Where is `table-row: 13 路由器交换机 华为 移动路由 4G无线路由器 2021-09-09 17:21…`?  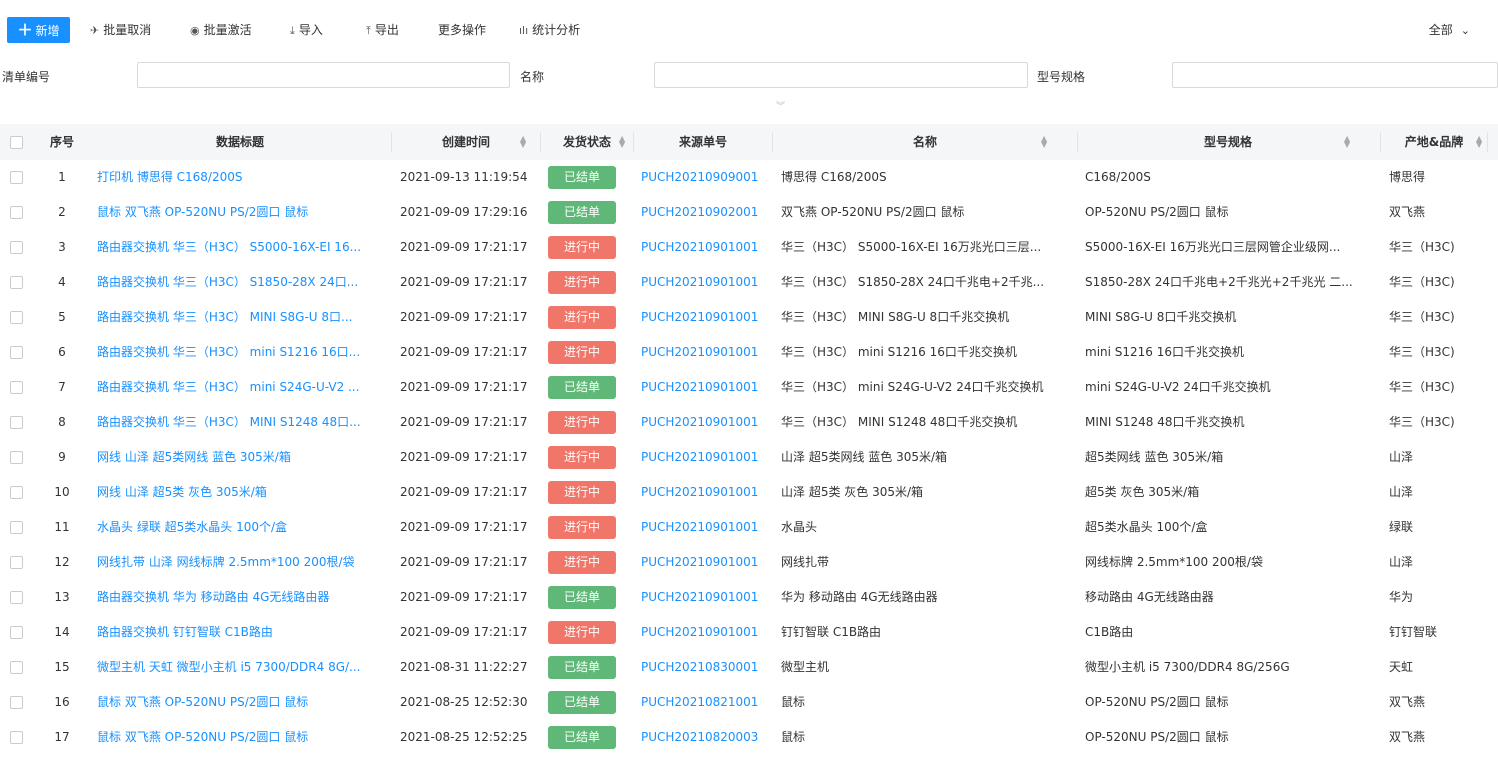
table-row: 13 路由器交换机 华为 移动路由 4G无线路由器 2021-09-09 17:21… is located at coordinates (749, 597).